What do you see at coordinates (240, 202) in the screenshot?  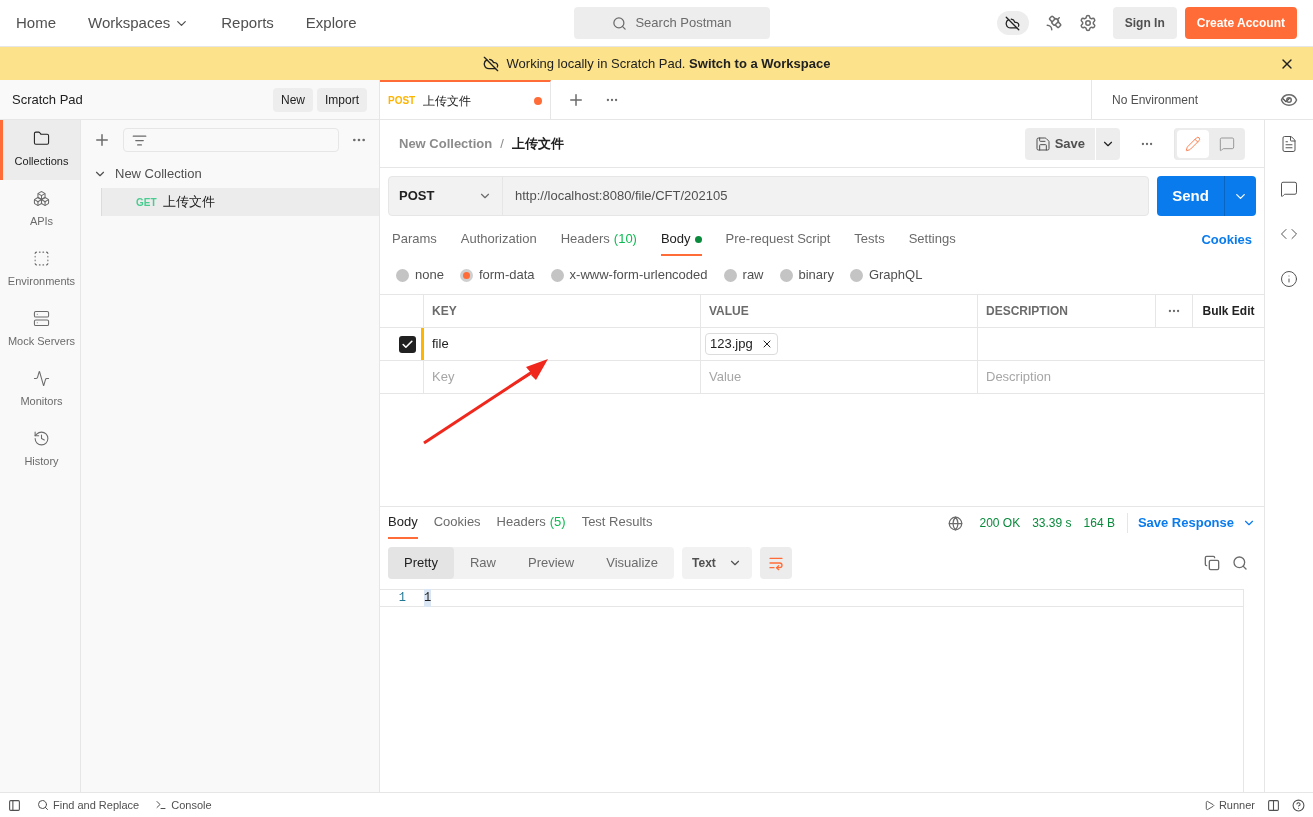 I see `request-item: GET 上传文件` at bounding box center [240, 202].